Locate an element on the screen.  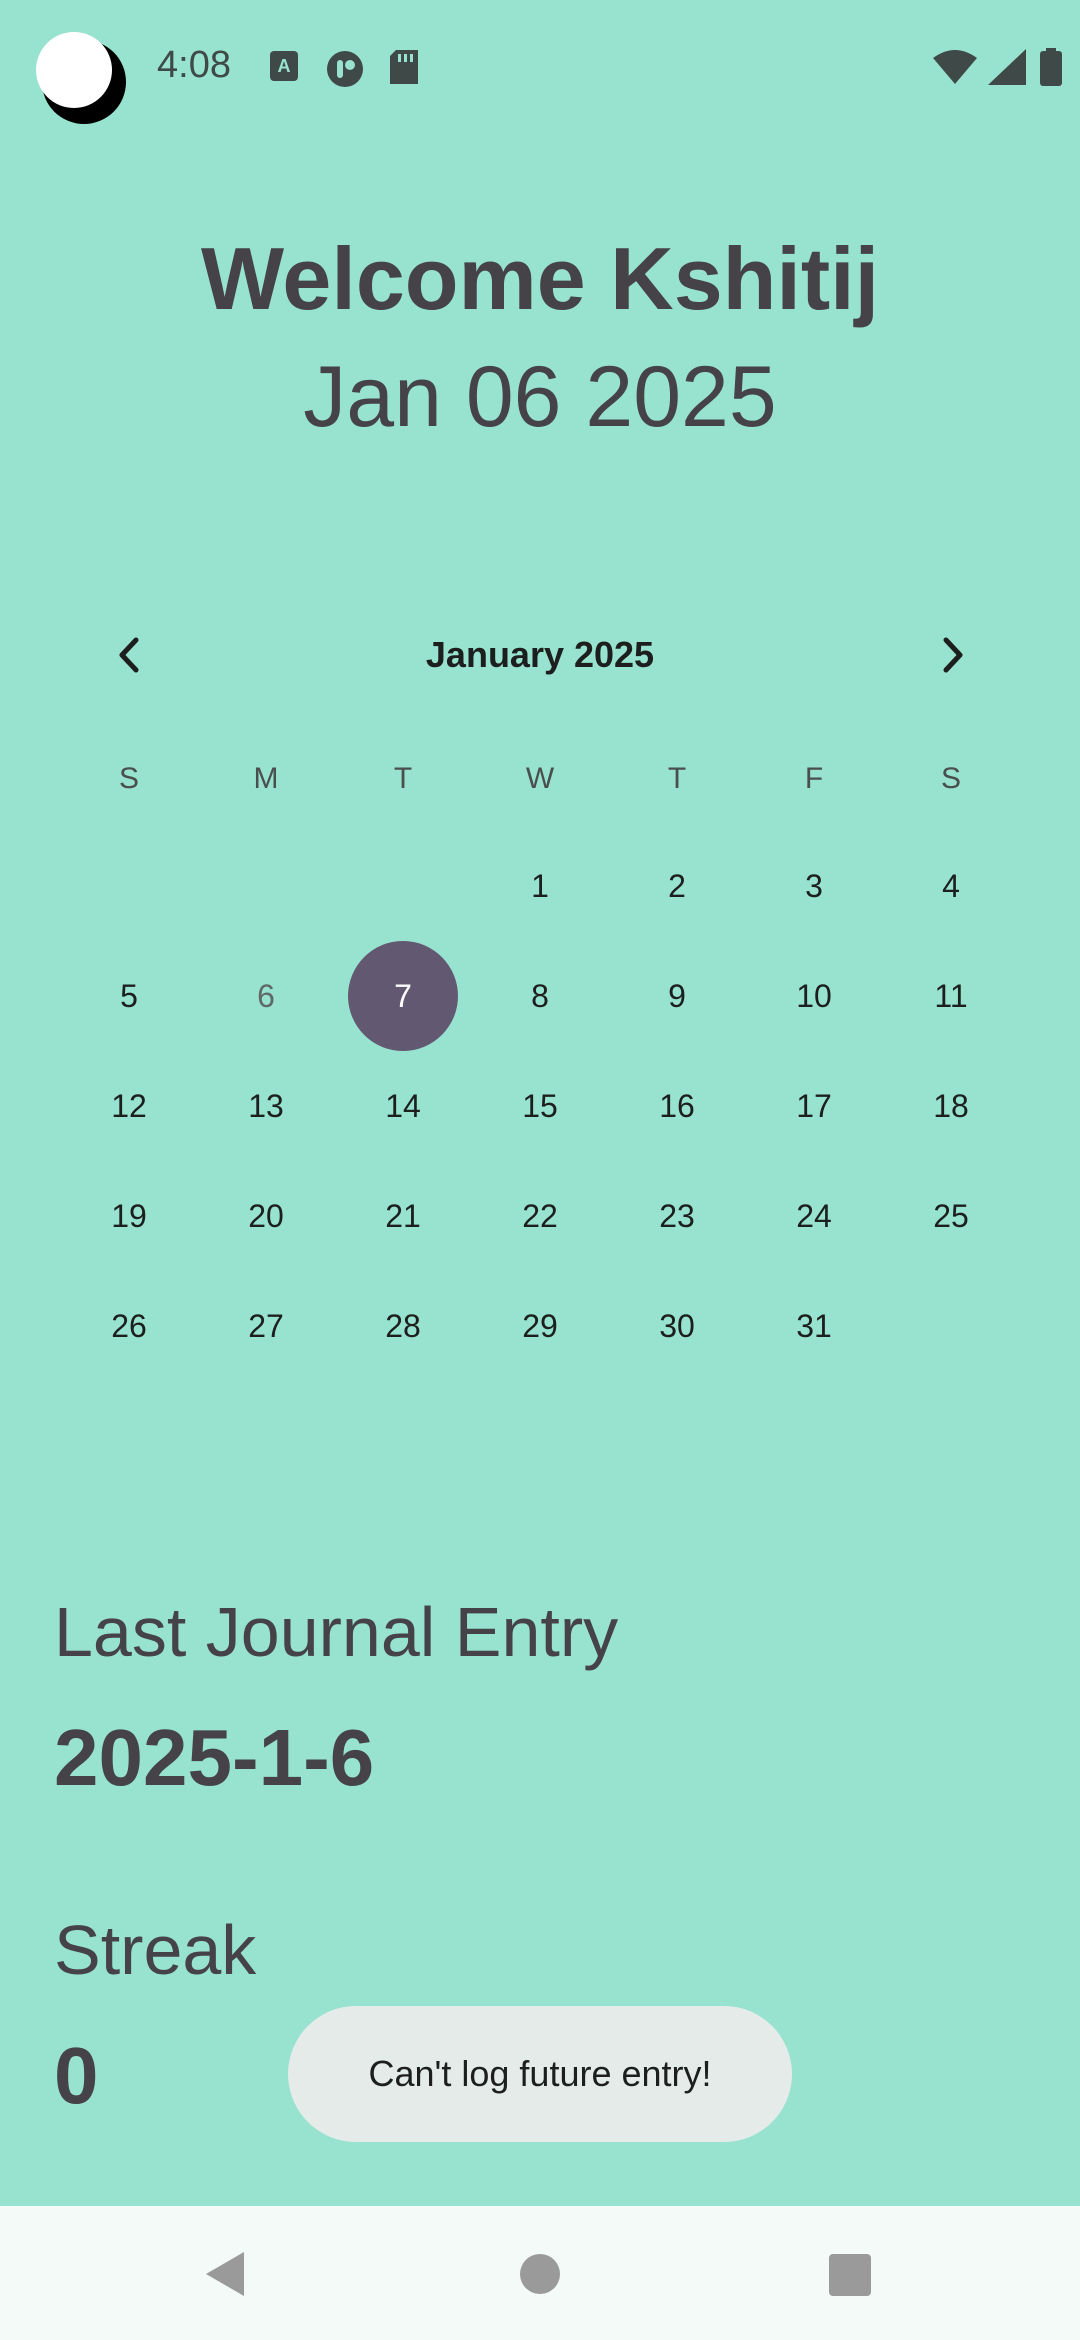
calendar-day: 27 is located at coordinates (266, 1326).